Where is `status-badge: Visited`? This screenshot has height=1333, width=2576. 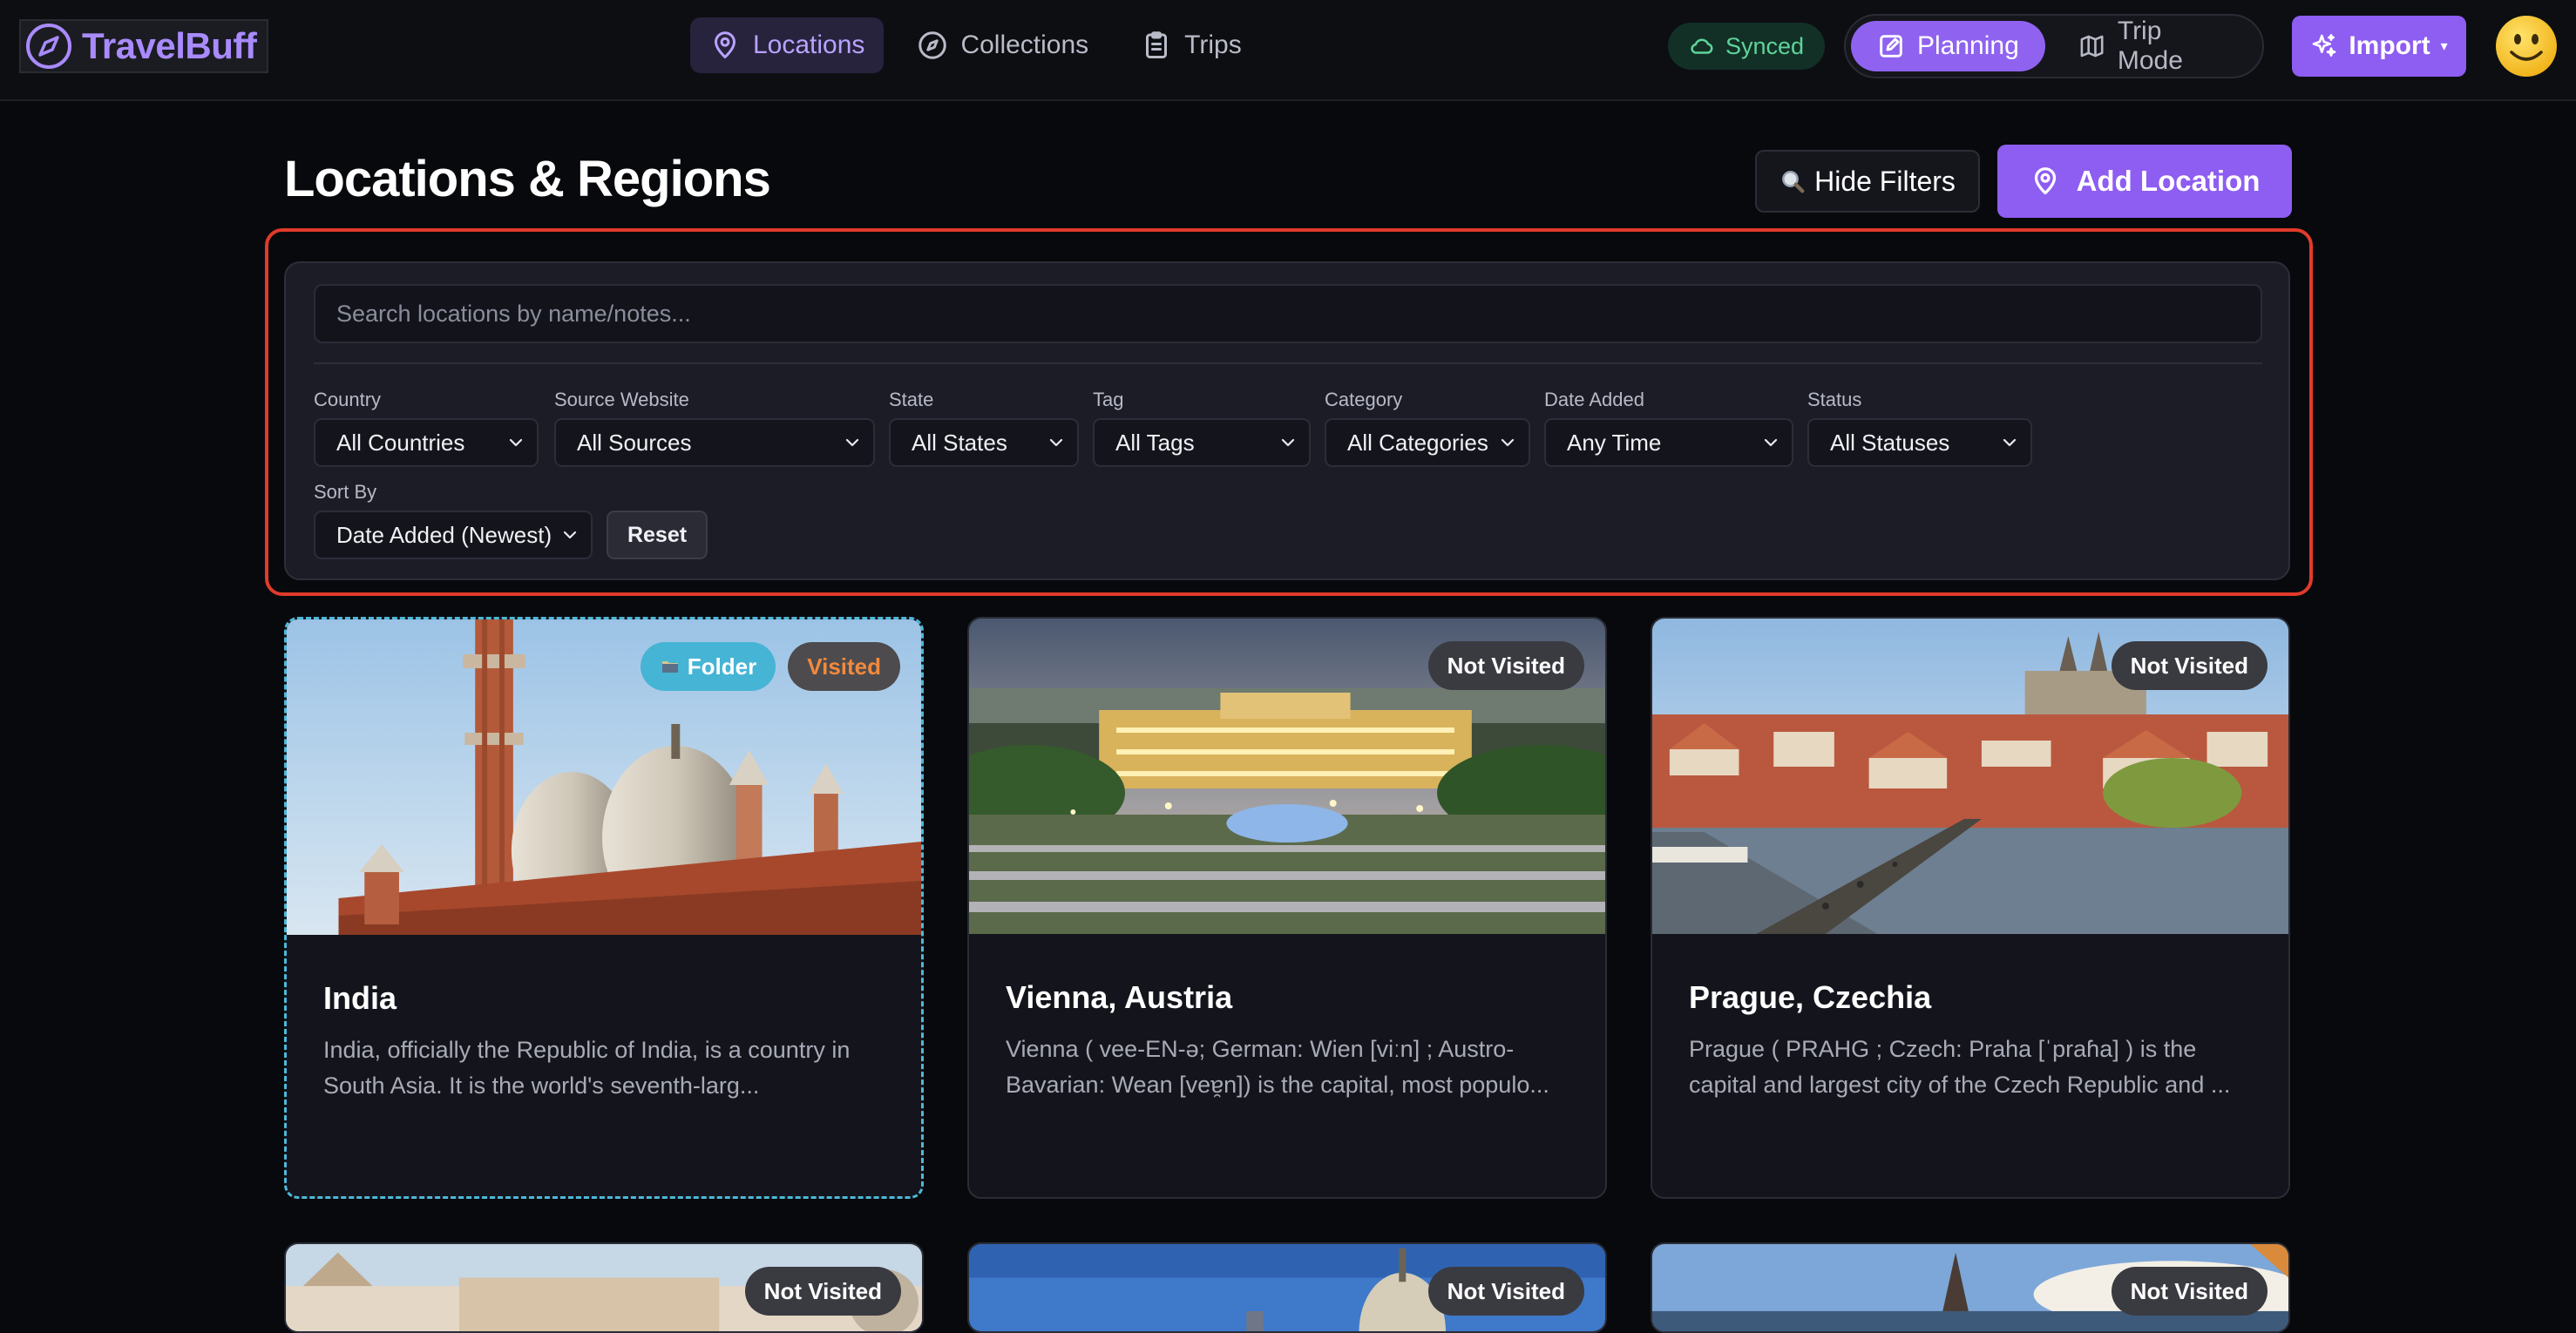 status-badge: Visited is located at coordinates (844, 666).